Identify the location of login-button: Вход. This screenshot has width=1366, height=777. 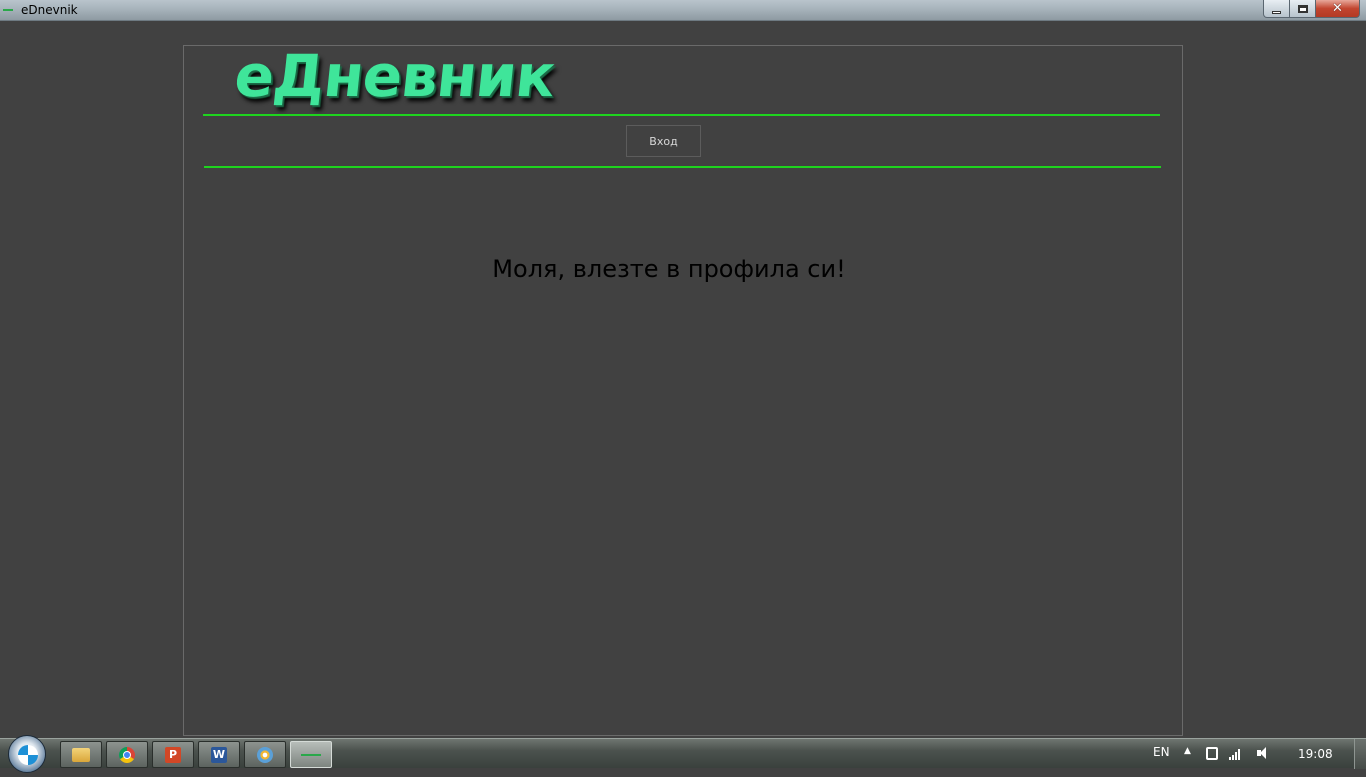
(663, 141).